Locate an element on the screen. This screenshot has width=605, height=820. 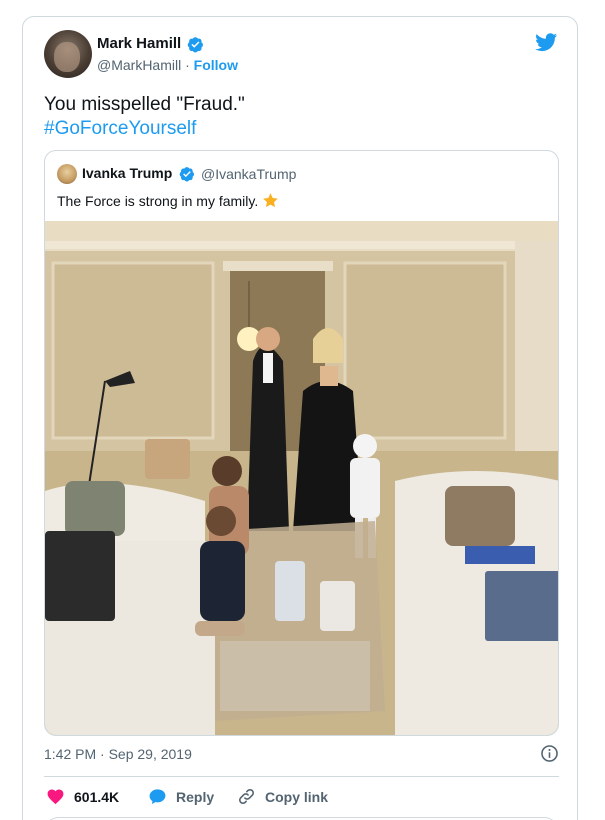
author-handle: @MarkHamill is located at coordinates (139, 65).